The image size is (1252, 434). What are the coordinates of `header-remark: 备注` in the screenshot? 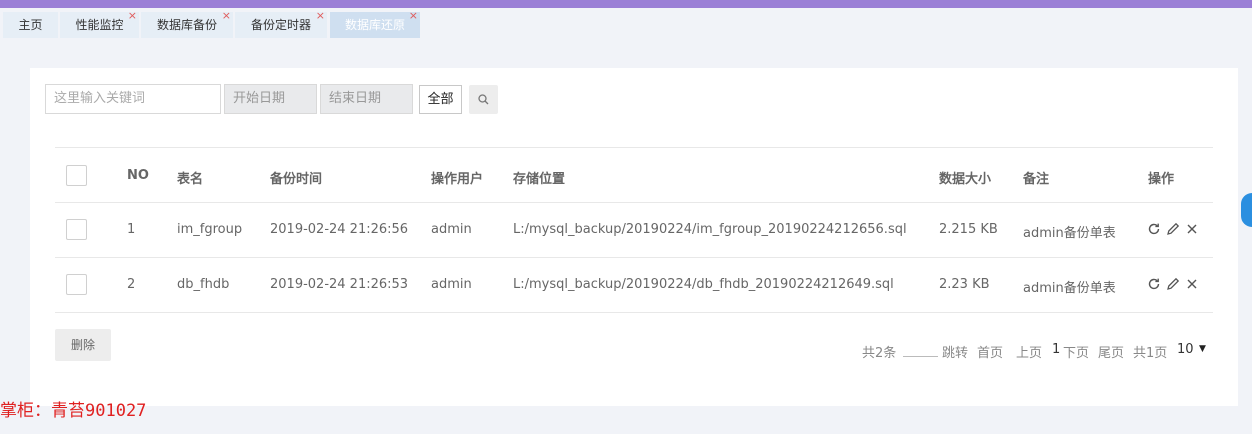 It's located at (1036, 179).